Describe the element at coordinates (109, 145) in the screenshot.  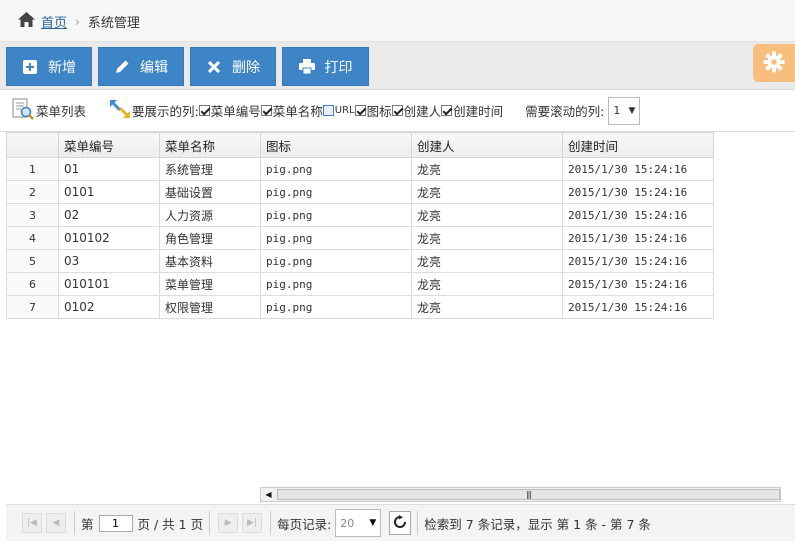
I see `column-header: 菜单编号` at that location.